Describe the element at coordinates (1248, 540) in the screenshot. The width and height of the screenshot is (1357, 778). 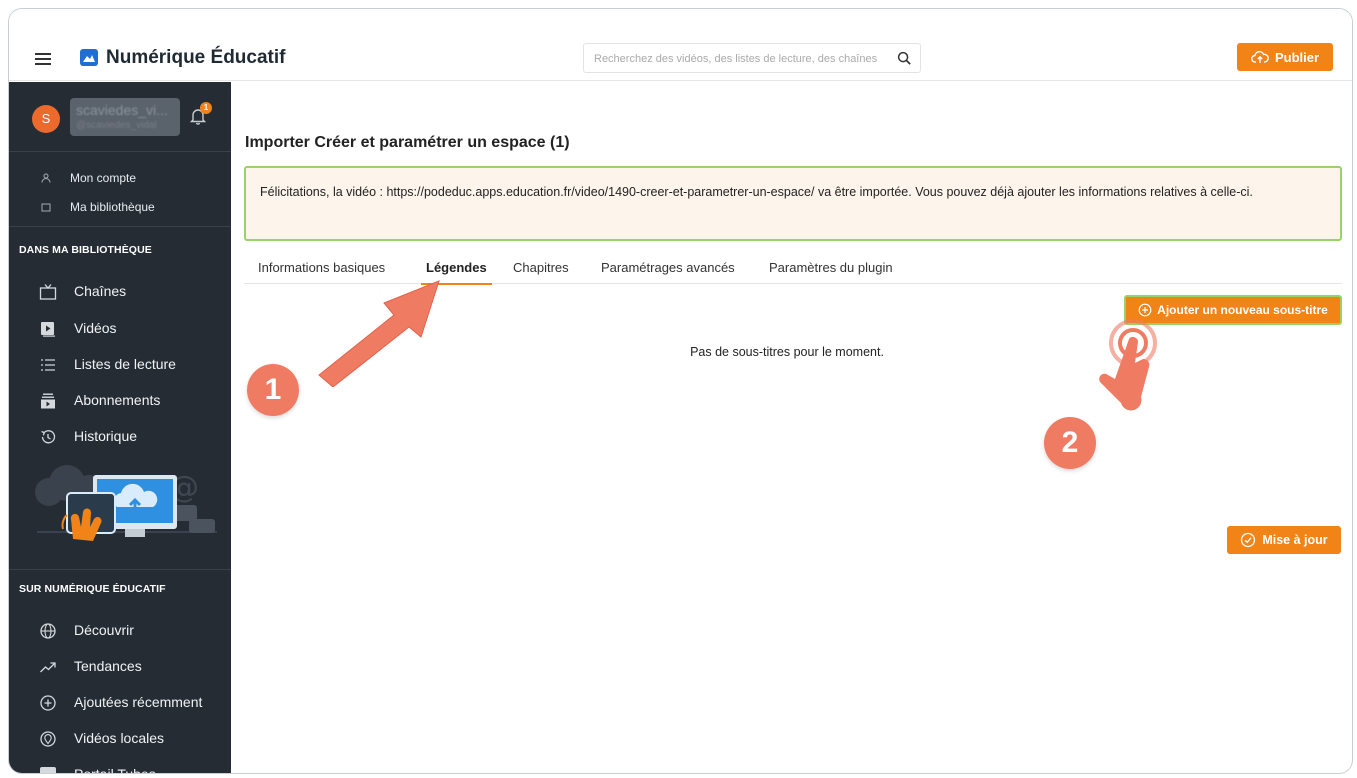
I see `check-circle-icon` at that location.